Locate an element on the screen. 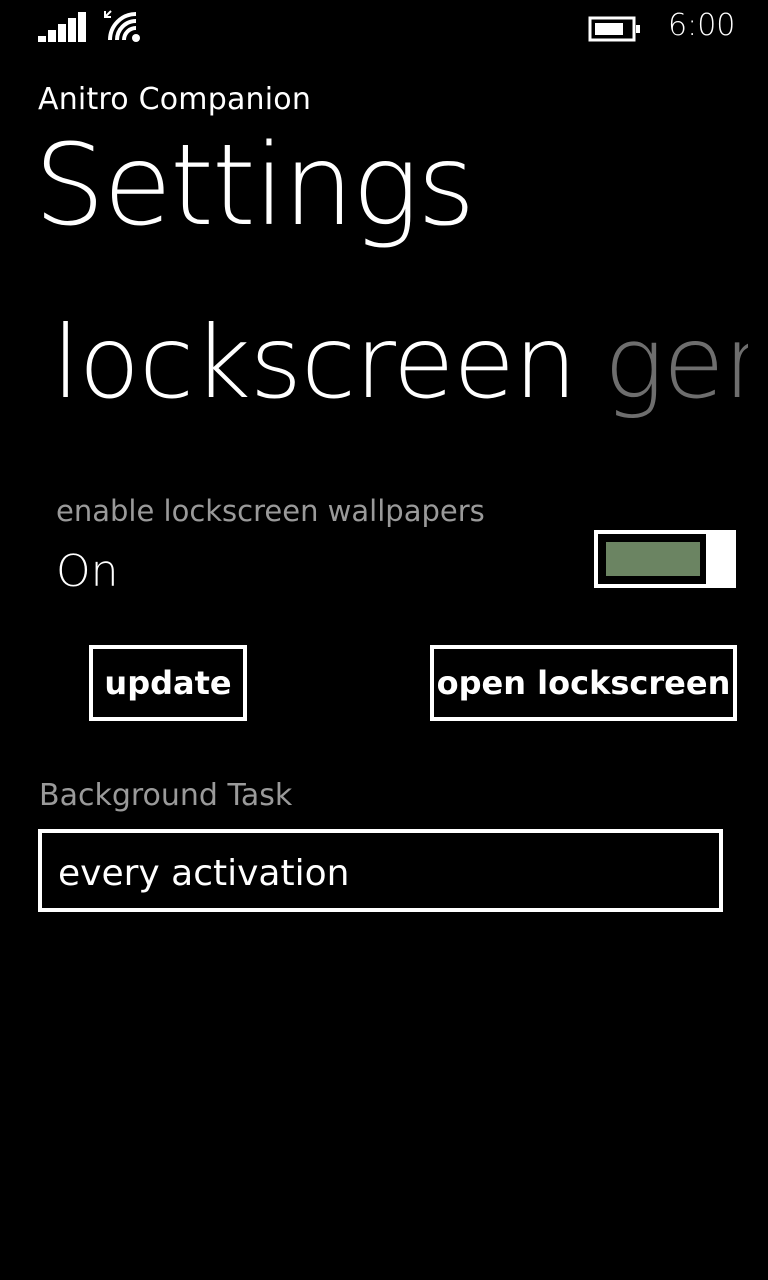 This screenshot has width=768, height=1280. pivot-item-general: gen is located at coordinates (676, 362).